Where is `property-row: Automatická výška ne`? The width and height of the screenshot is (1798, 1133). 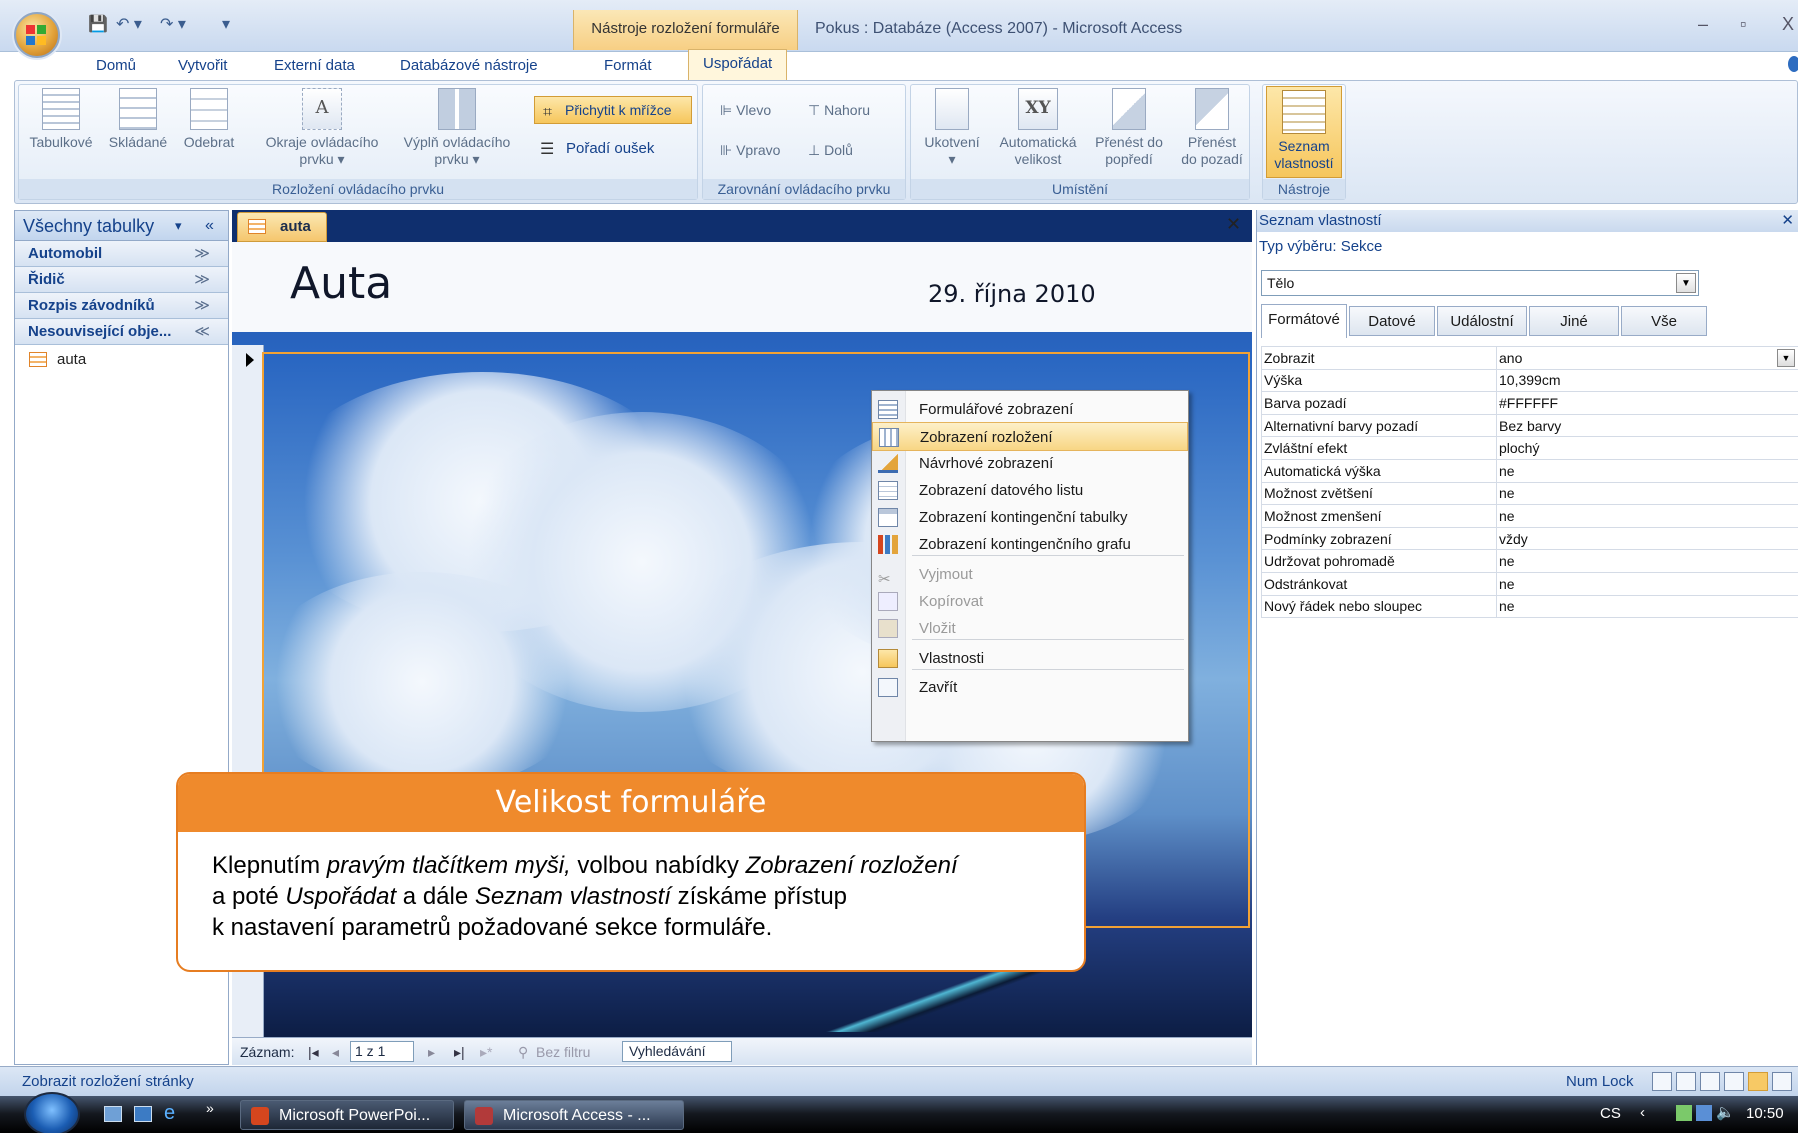 property-row: Automatická výška ne is located at coordinates (1529, 470).